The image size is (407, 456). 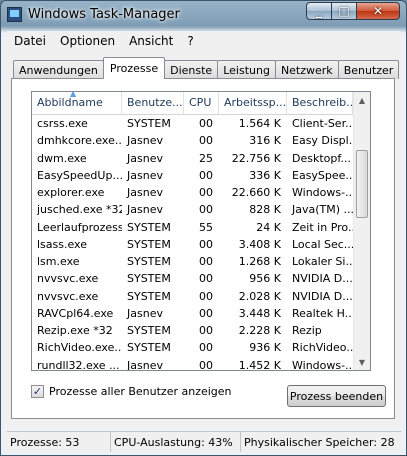 What do you see at coordinates (362, 100) in the screenshot?
I see `scroll-up-arrow-icon: ▲` at bounding box center [362, 100].